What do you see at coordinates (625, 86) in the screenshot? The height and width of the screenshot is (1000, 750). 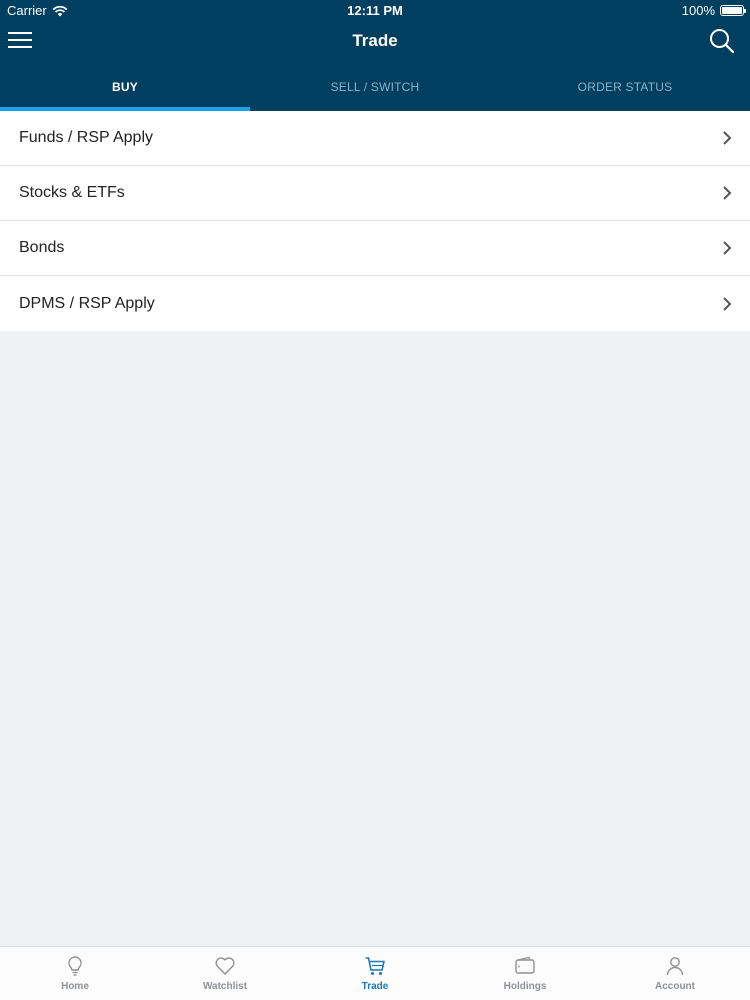 I see `tab-order-status: ORDER STATUS` at bounding box center [625, 86].